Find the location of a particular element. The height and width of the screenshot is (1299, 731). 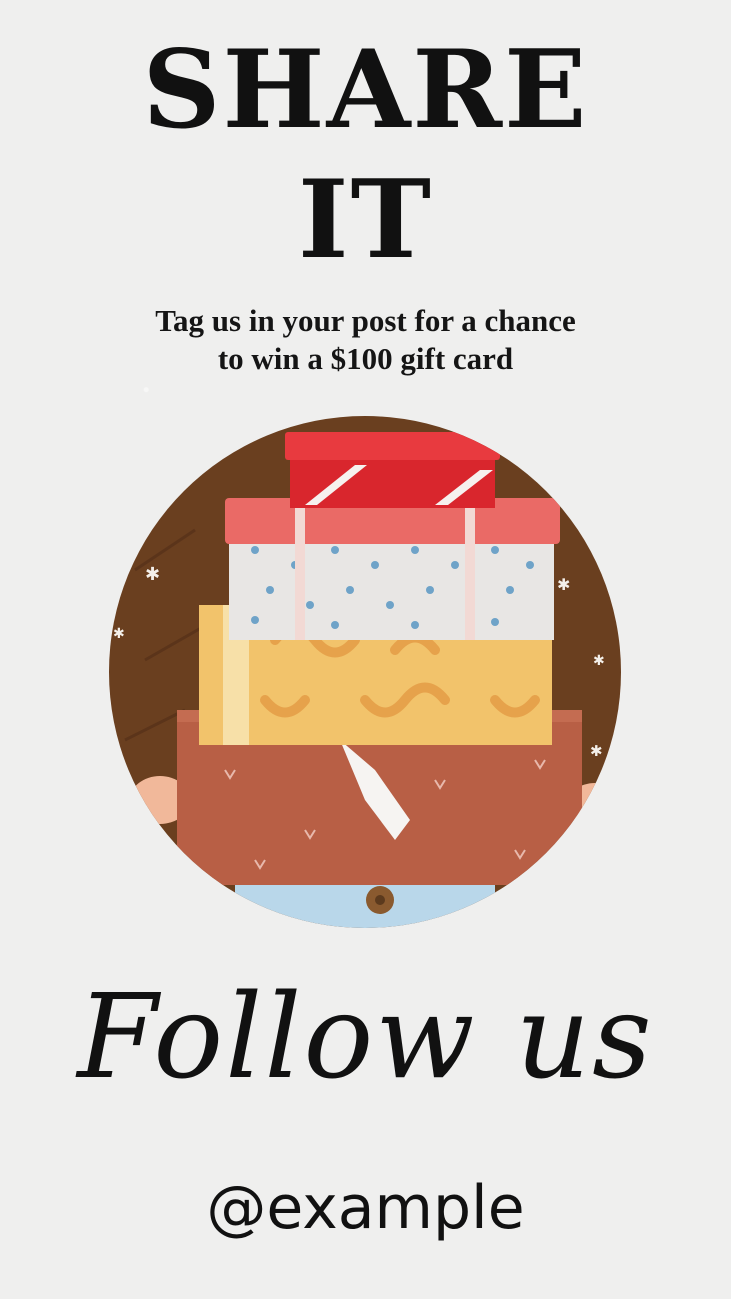

follow-us-heading: Follow us is located at coordinates (365, 1037).